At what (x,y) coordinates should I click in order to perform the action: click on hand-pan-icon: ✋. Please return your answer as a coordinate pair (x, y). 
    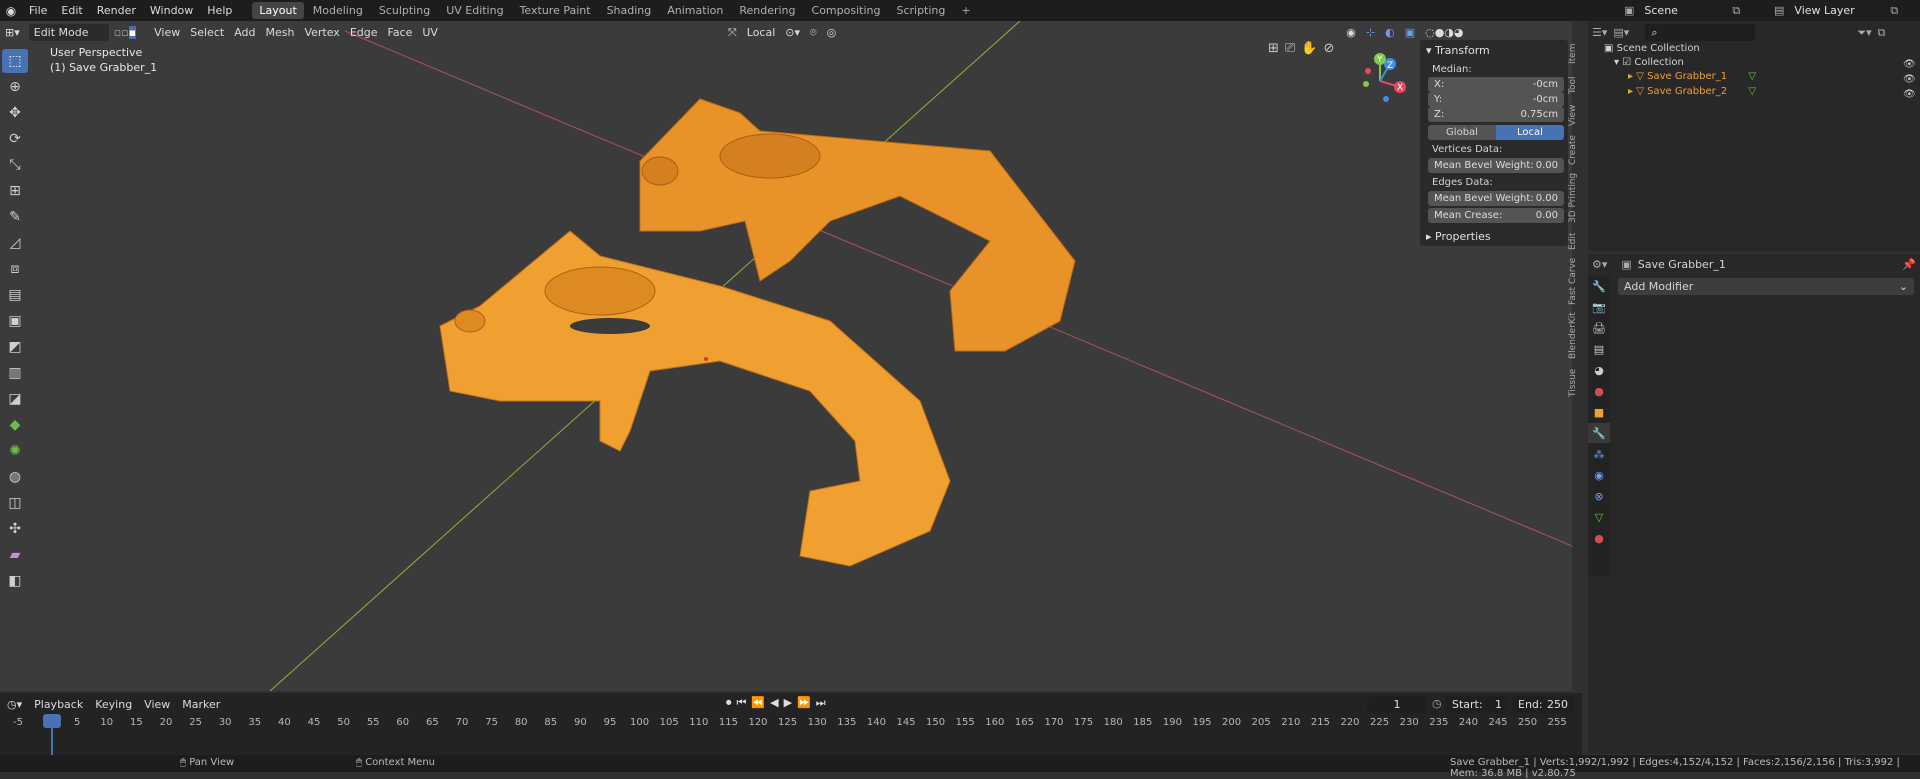
    Looking at the image, I should click on (1309, 48).